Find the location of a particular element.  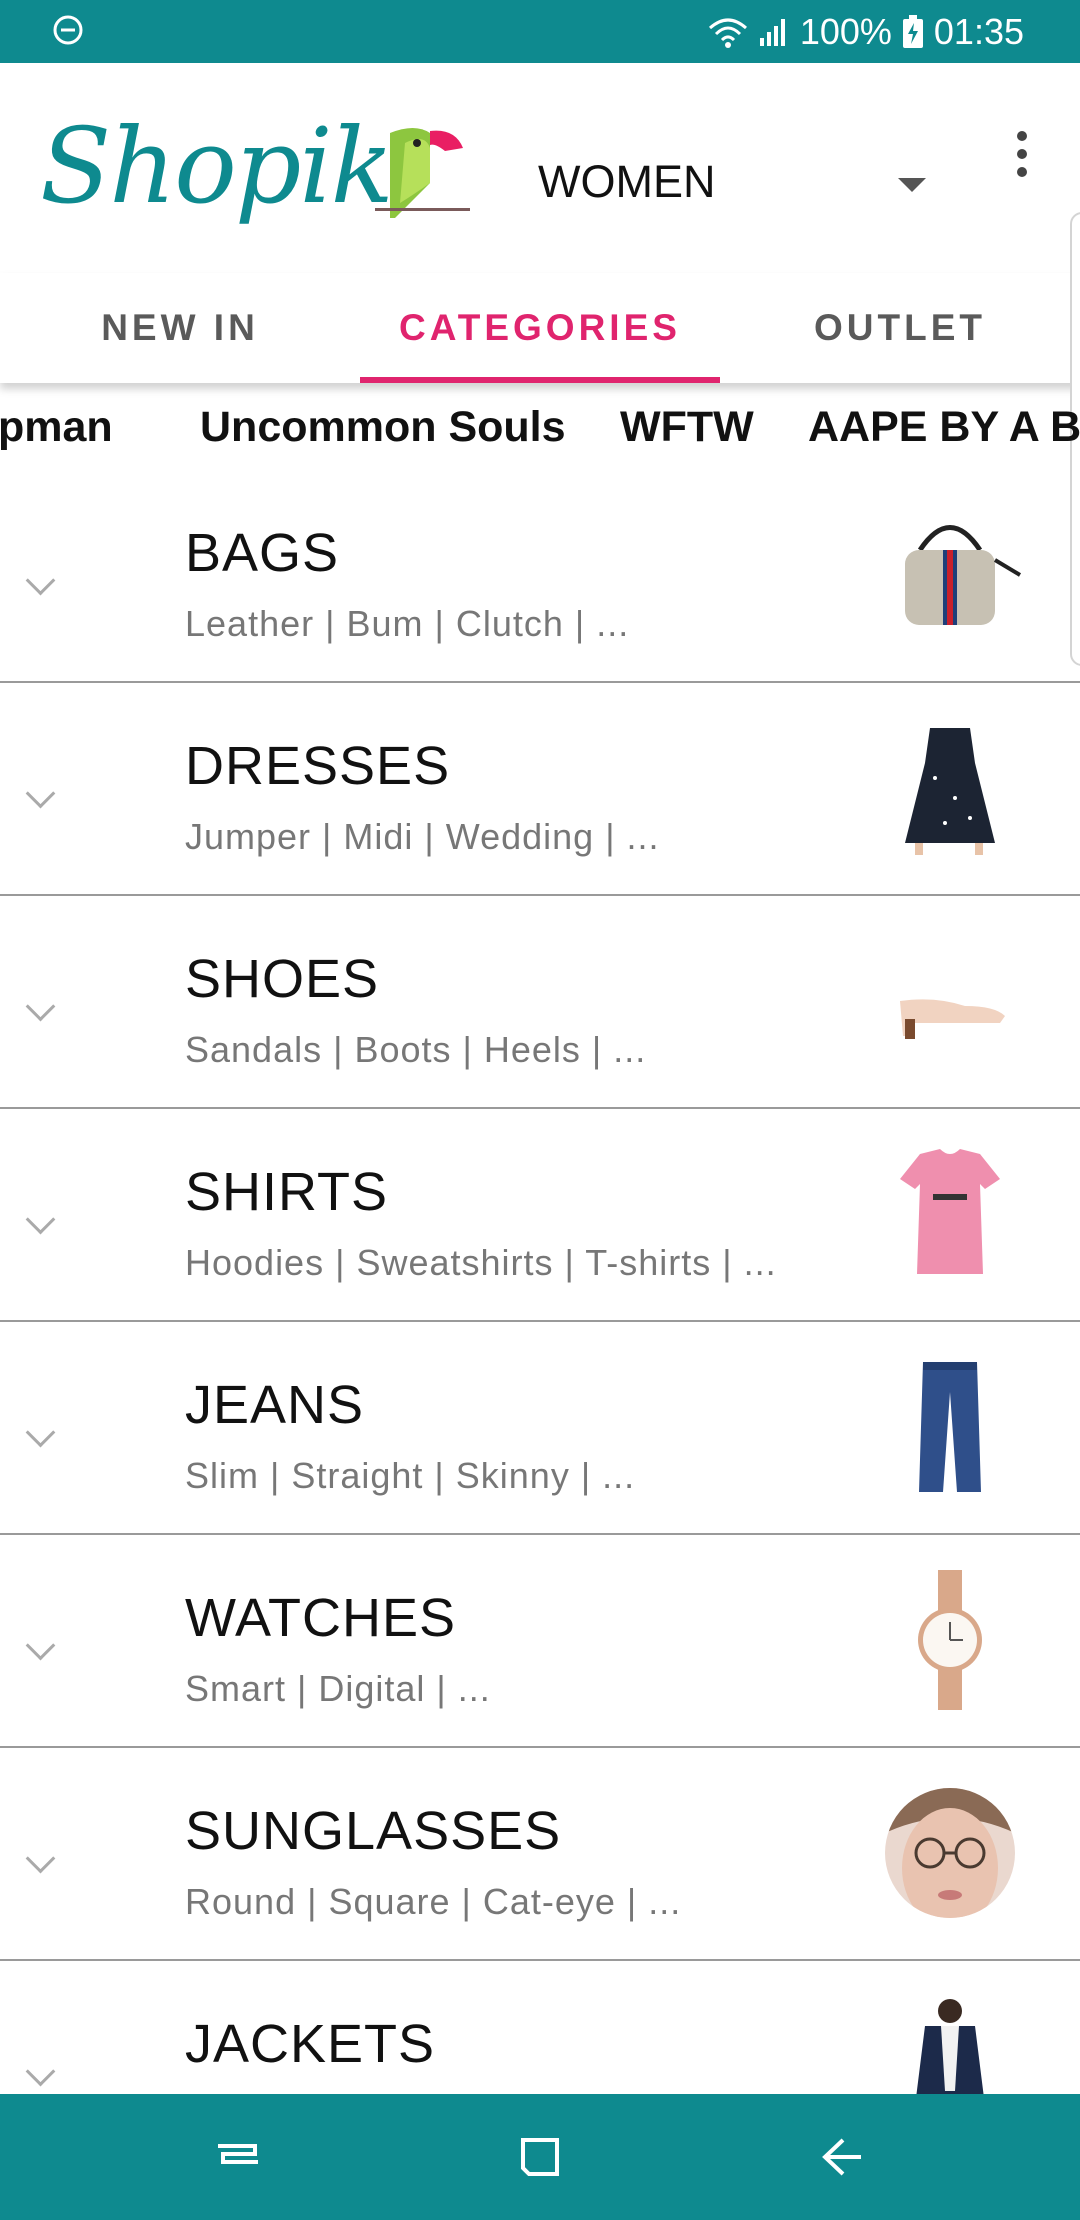

status-right: 100% 01:35 is located at coordinates (866, 32).